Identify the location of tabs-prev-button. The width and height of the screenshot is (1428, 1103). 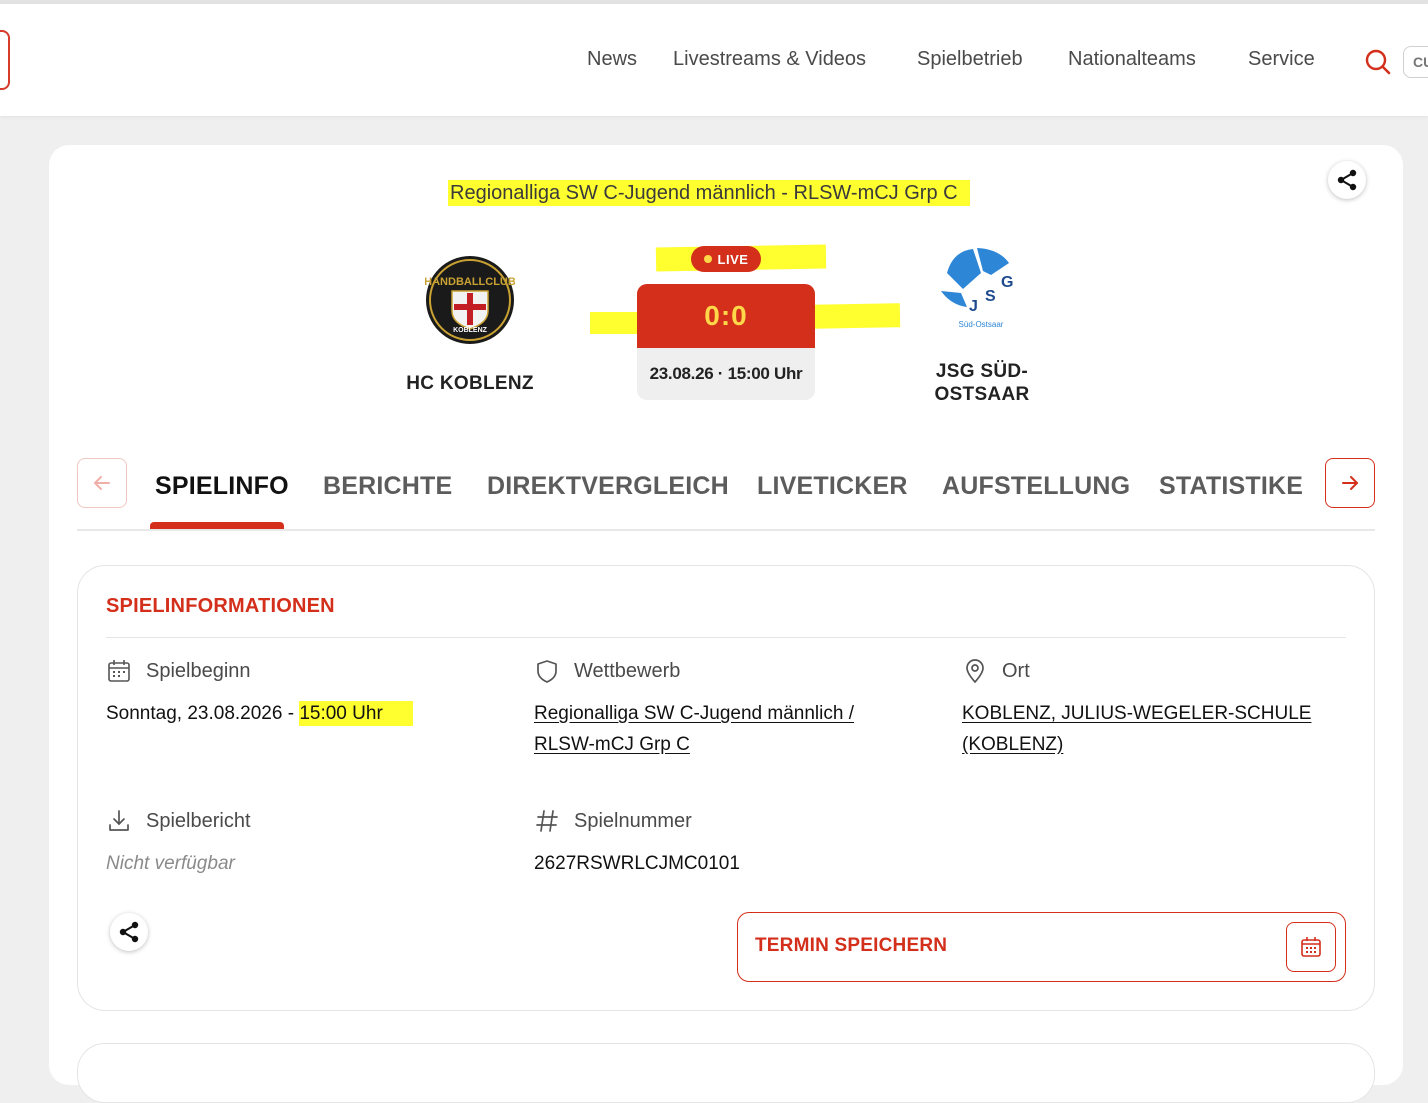
(102, 483).